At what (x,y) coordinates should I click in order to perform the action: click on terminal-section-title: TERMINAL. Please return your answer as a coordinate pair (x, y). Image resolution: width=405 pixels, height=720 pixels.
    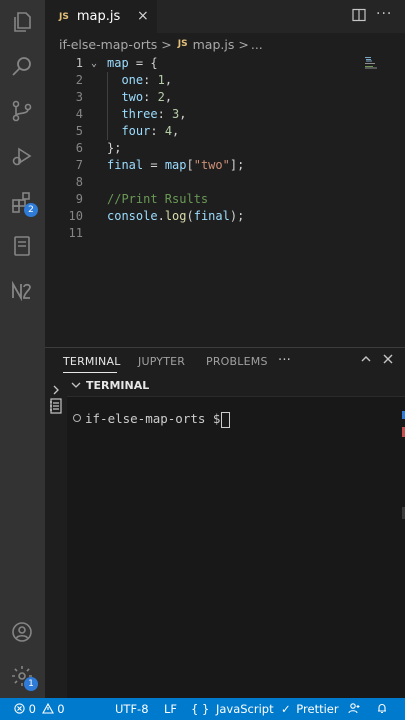
    Looking at the image, I should click on (118, 385).